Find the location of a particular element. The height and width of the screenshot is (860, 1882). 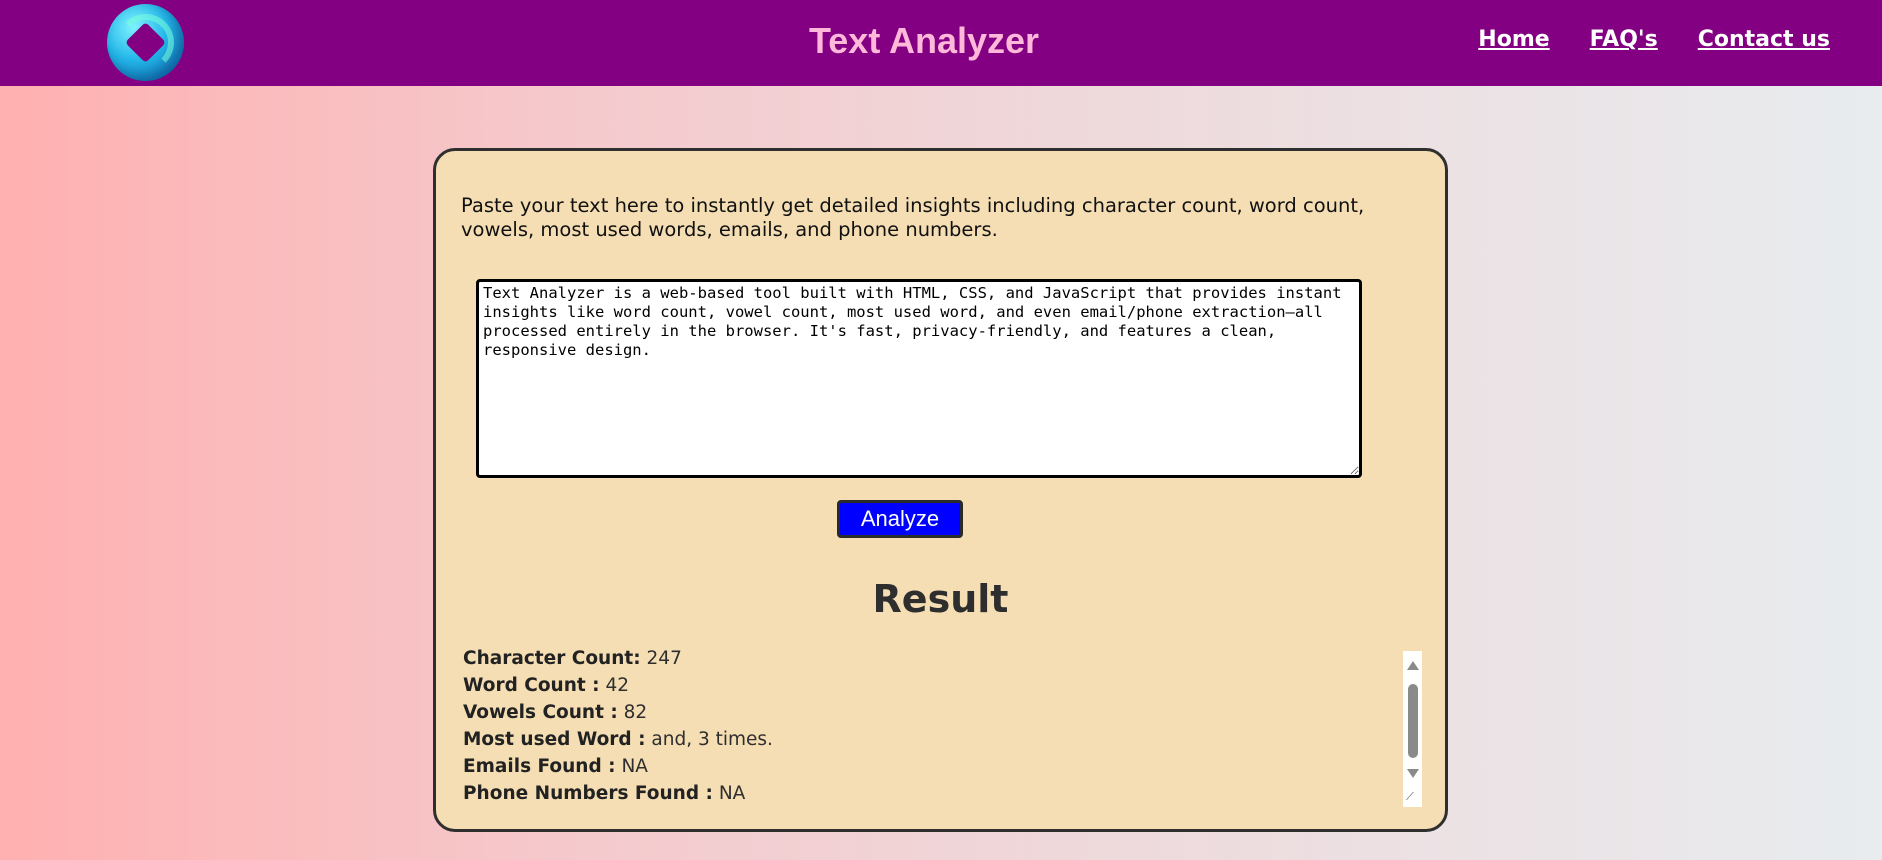

result-label: Vowels Count : is located at coordinates (540, 712).